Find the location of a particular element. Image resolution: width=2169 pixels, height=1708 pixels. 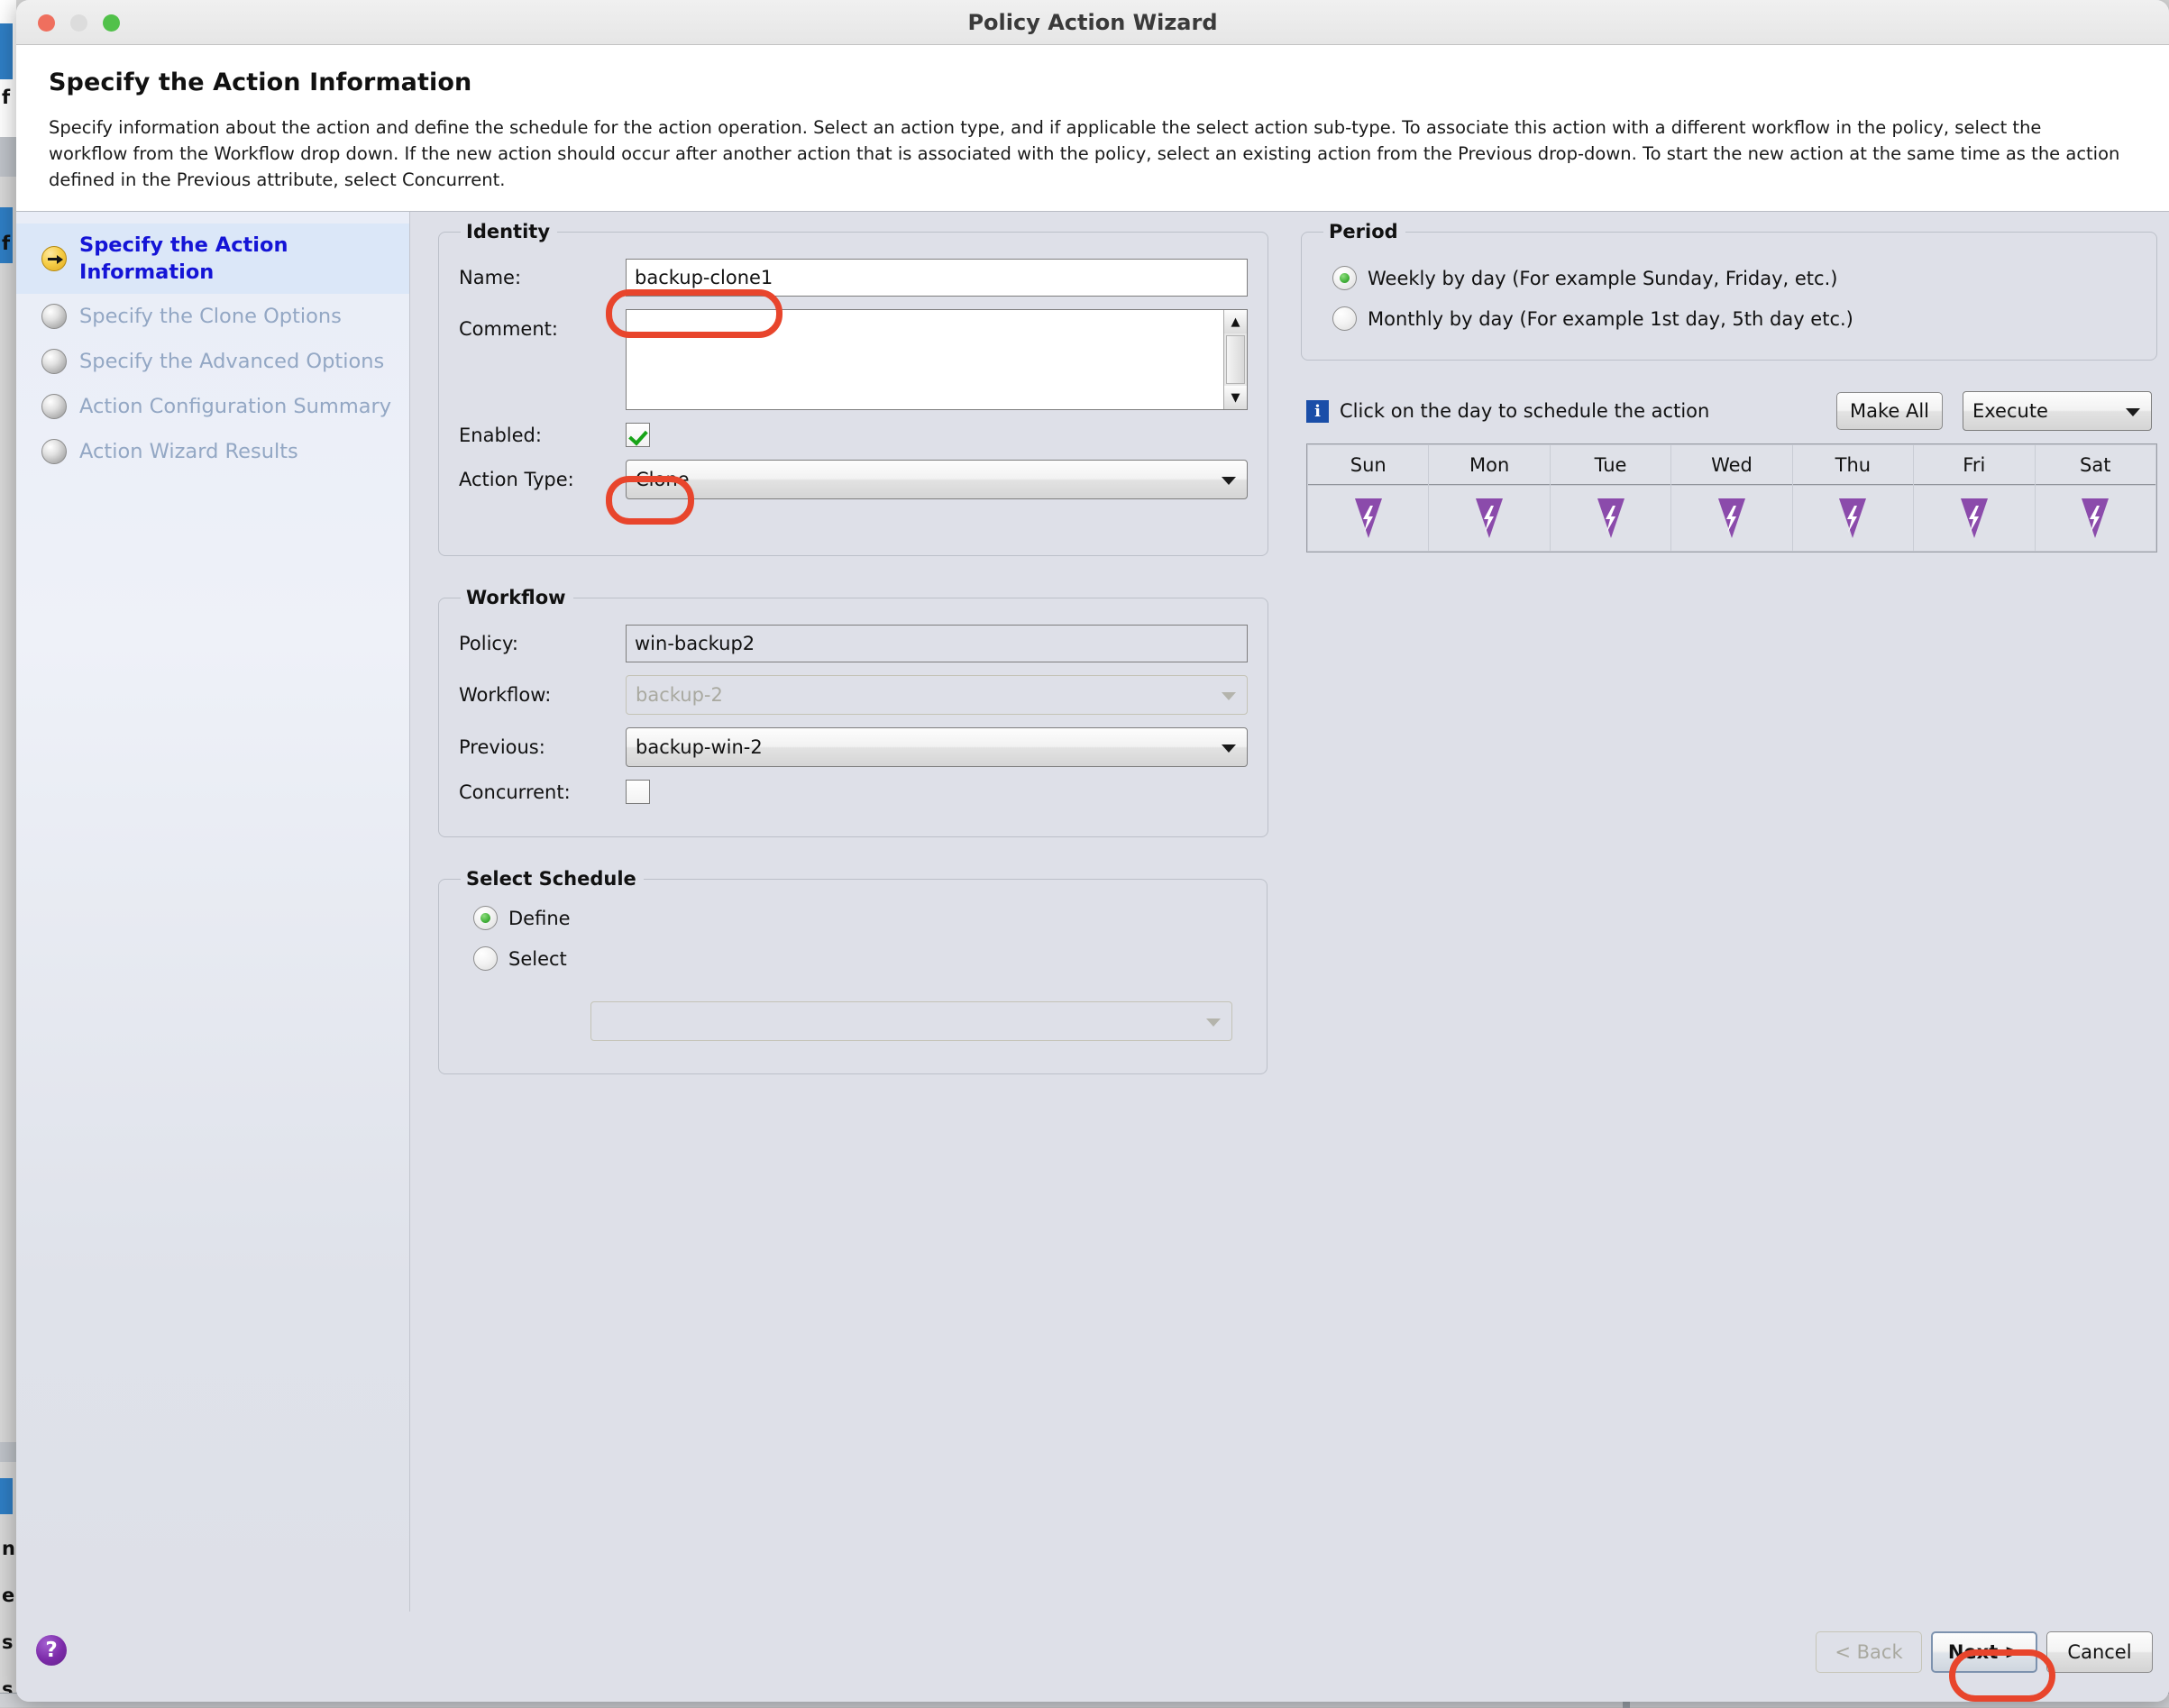

action-type-row: Action Type: Clone is located at coordinates (853, 479).